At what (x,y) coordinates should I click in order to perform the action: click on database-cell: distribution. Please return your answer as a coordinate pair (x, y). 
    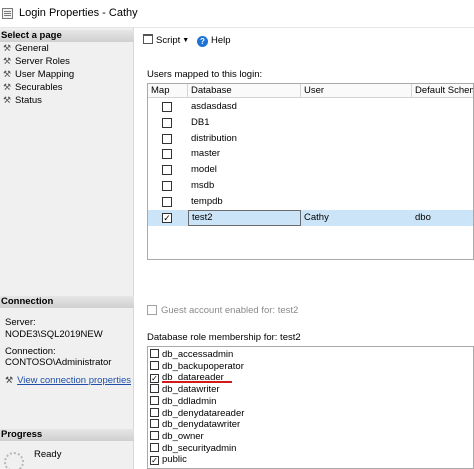
    Looking at the image, I should click on (244, 139).